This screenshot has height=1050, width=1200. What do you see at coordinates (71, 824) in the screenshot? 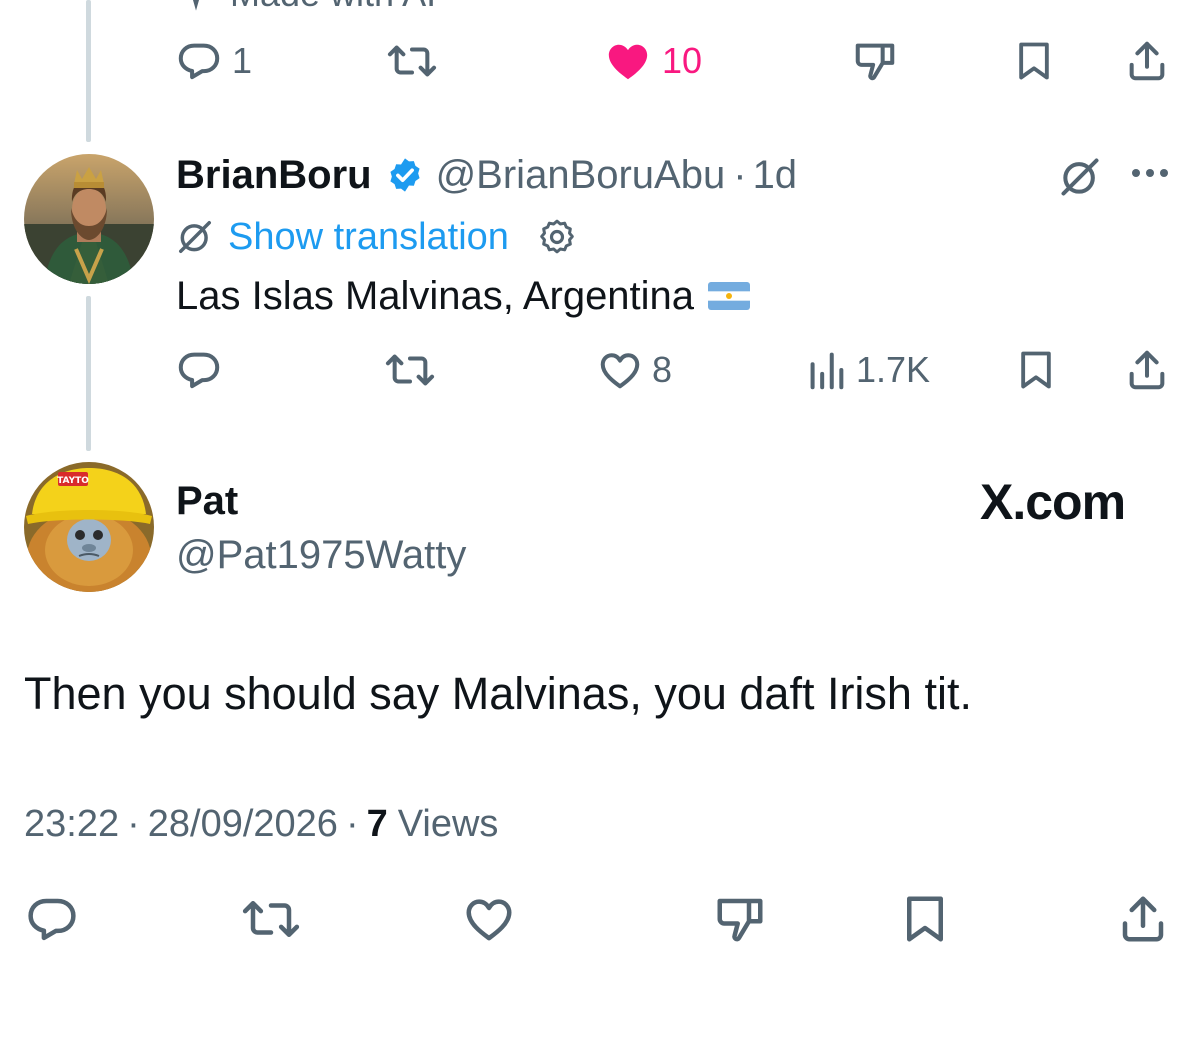
I see `timestamp-time: 23:22` at bounding box center [71, 824].